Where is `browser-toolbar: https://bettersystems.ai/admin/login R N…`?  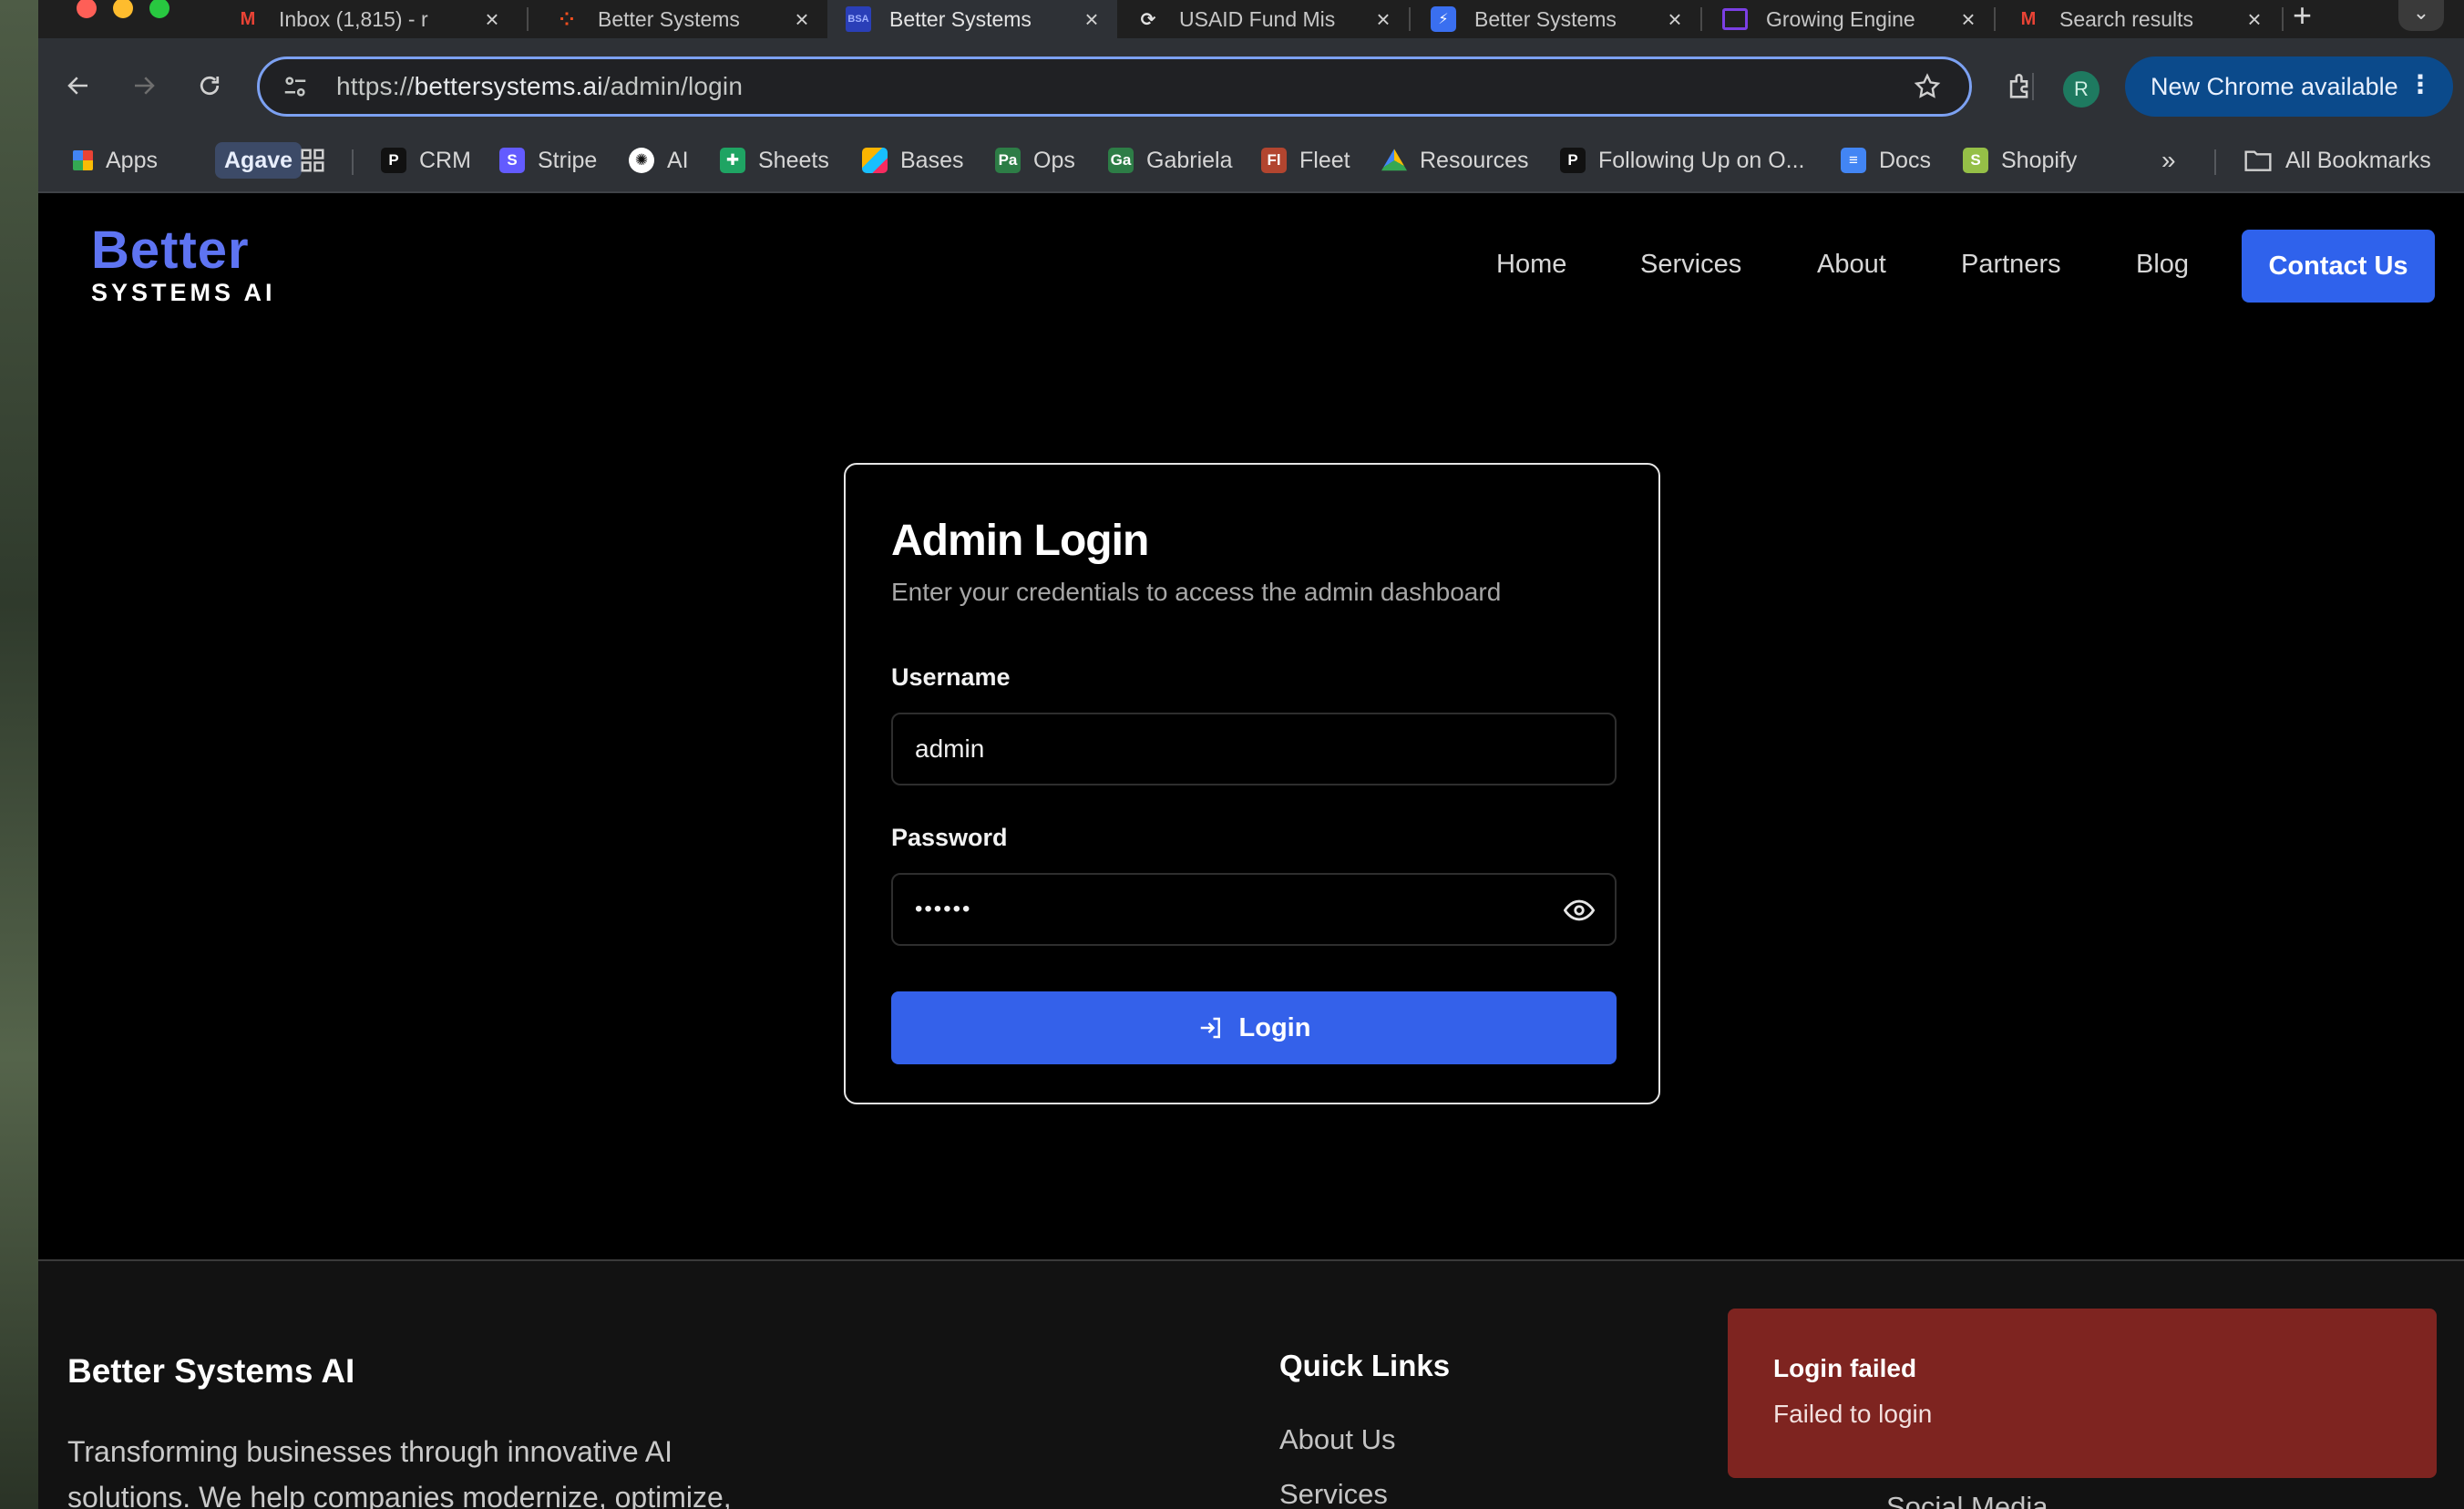 browser-toolbar: https://bettersystems.ai/admin/login R N… is located at coordinates (1251, 85).